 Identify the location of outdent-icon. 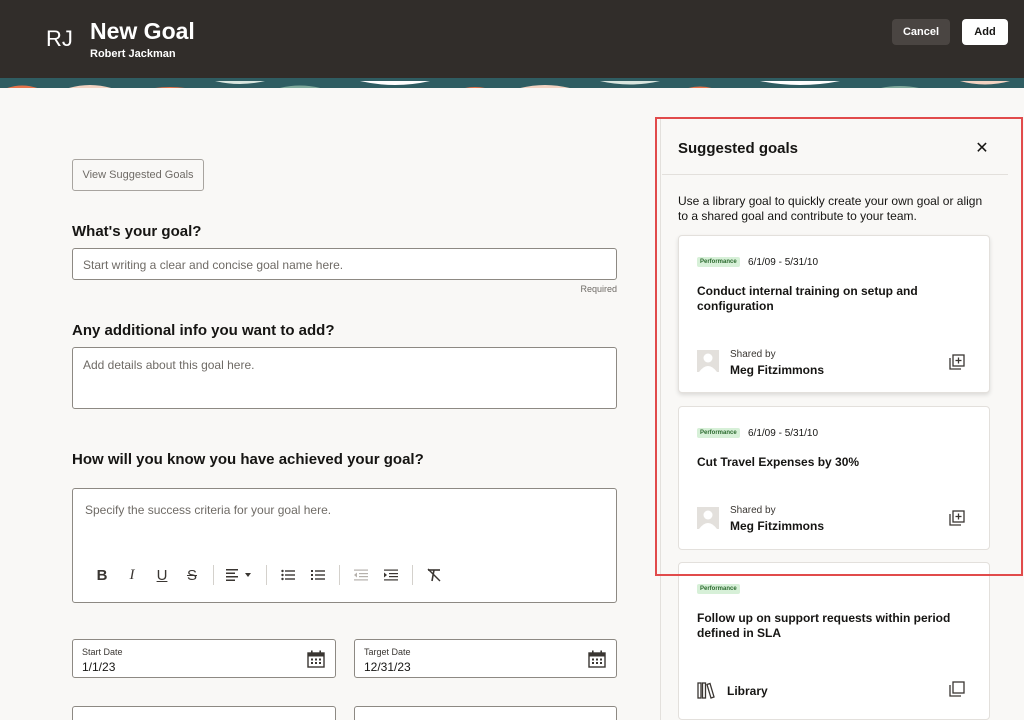
(361, 575).